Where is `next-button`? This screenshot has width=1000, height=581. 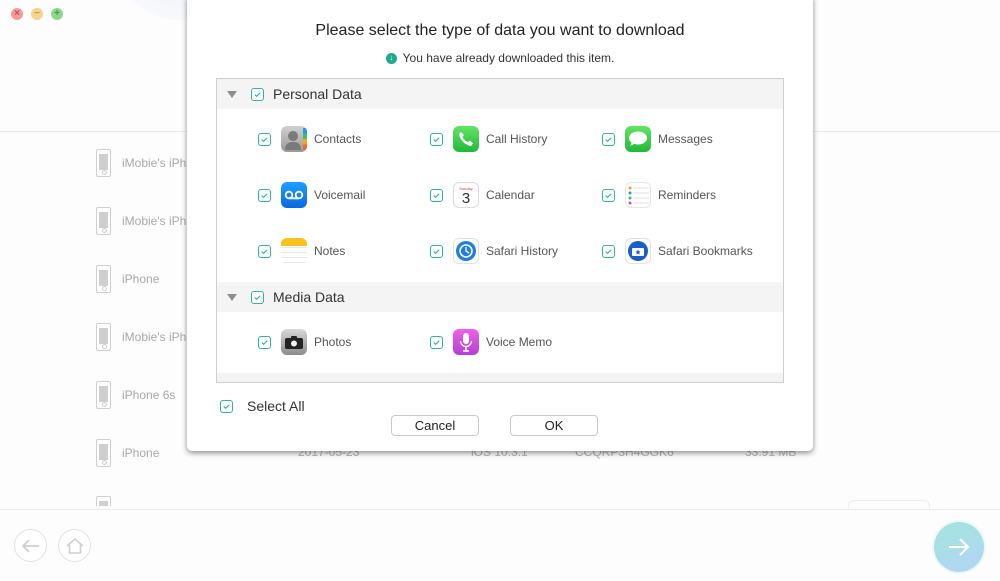
next-button is located at coordinates (959, 547).